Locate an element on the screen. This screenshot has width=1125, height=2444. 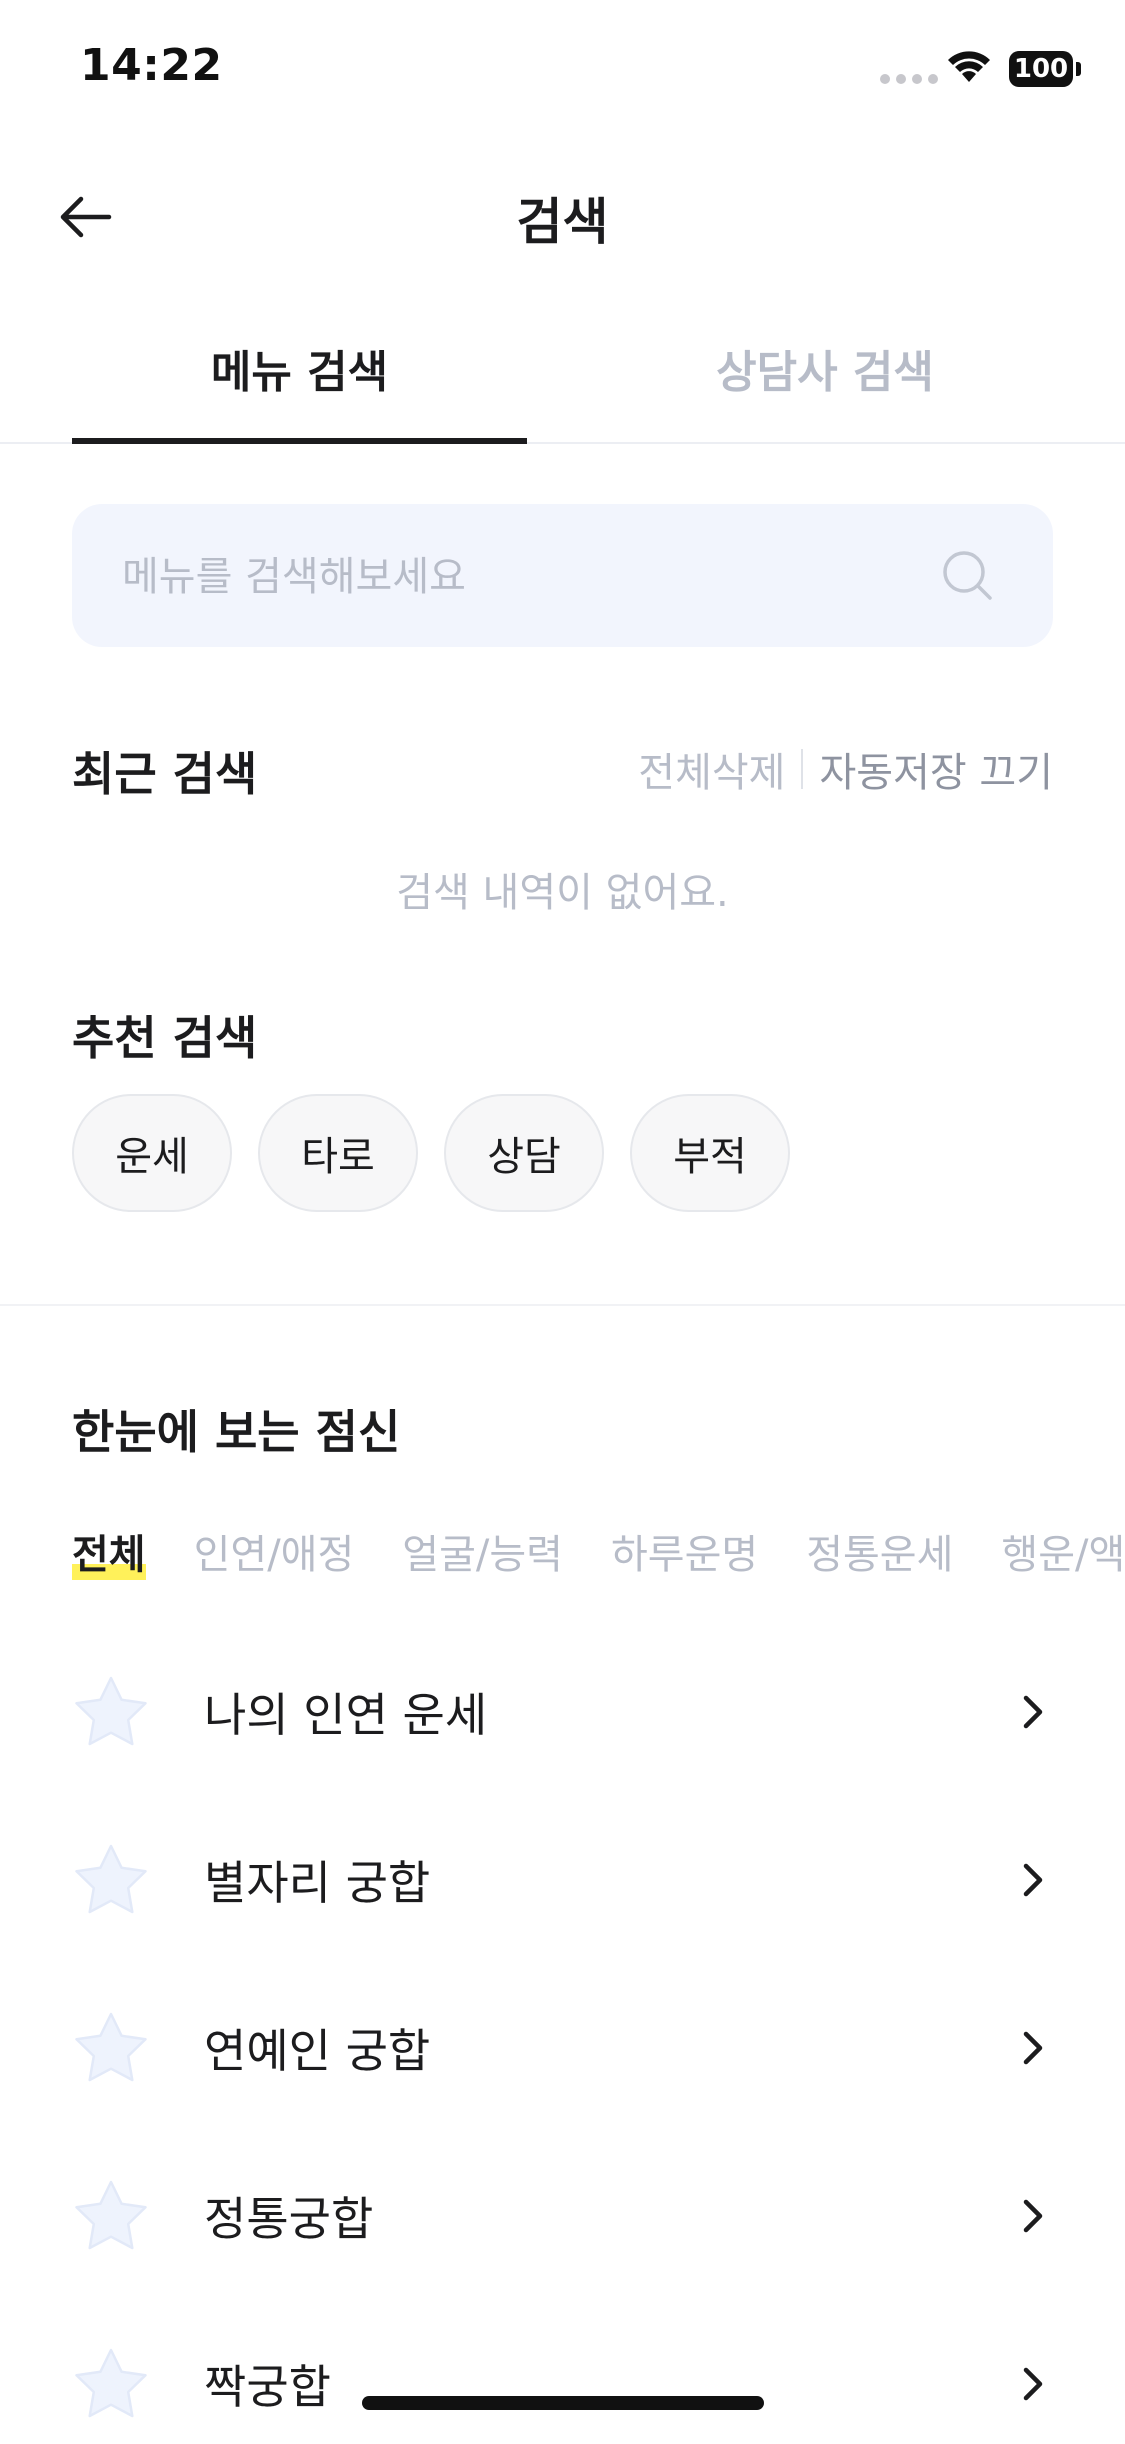
back-button is located at coordinates (85, 217).